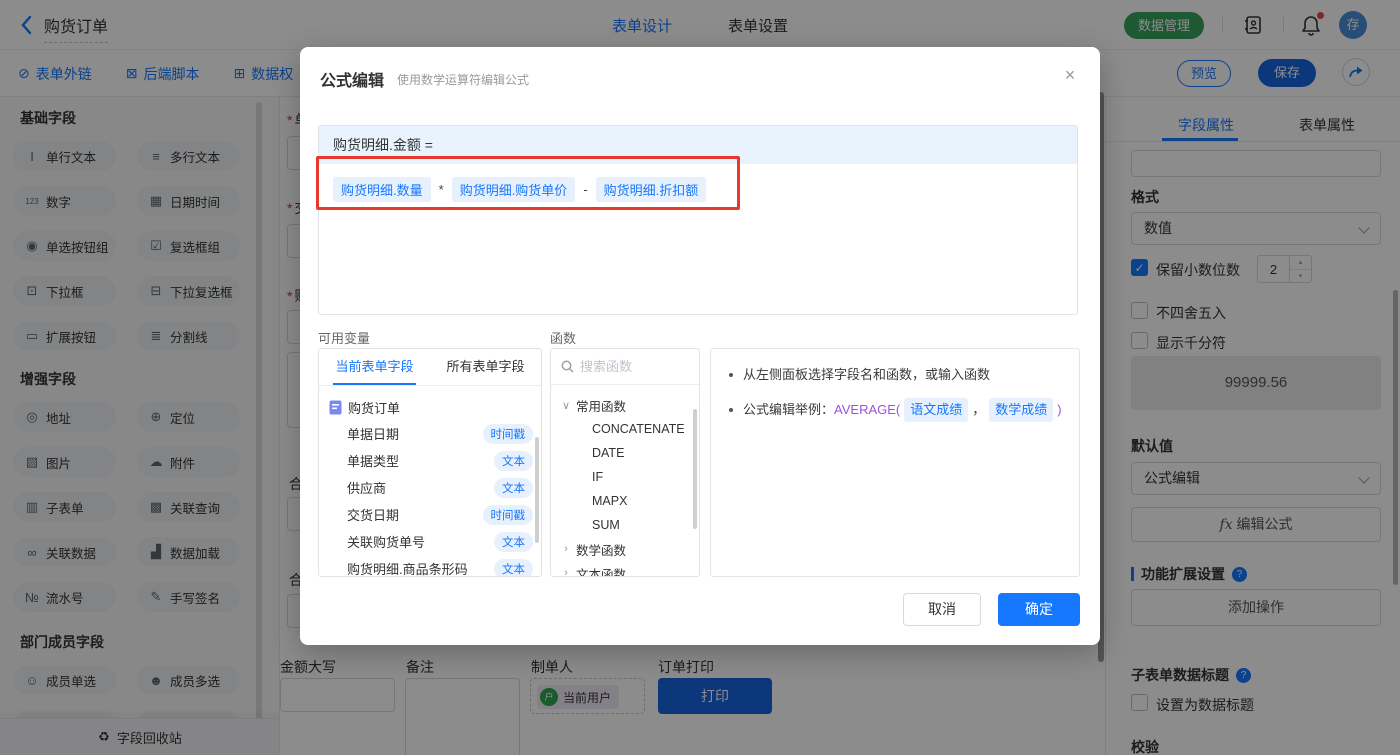 Image resolution: width=1400 pixels, height=755 pixels. I want to click on functions-scrollbar, so click(695, 469).